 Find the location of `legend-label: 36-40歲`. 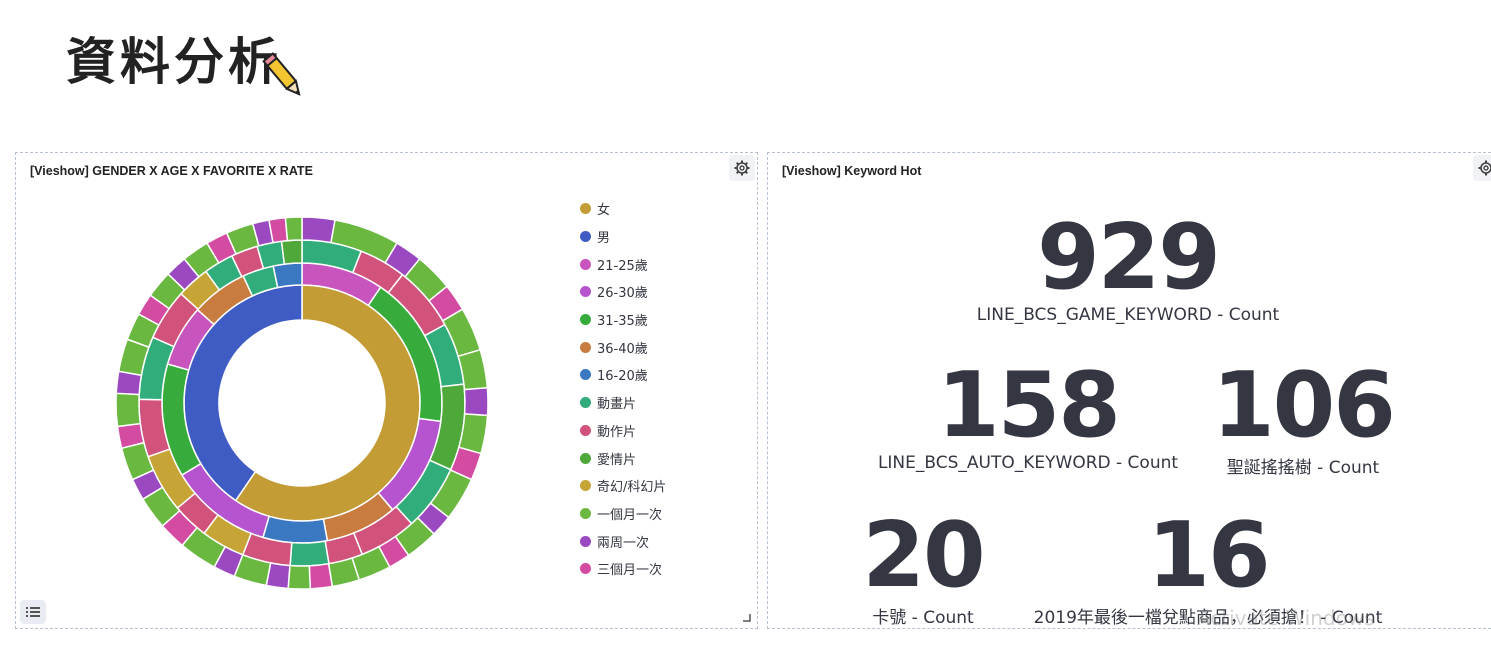

legend-label: 36-40歲 is located at coordinates (622, 349).